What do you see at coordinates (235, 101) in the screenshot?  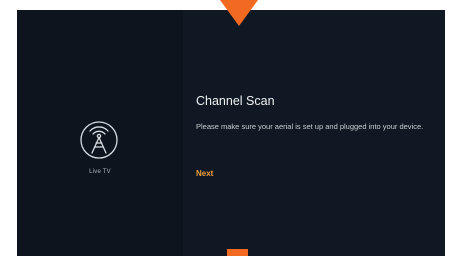 I see `page-title: Channel Scan` at bounding box center [235, 101].